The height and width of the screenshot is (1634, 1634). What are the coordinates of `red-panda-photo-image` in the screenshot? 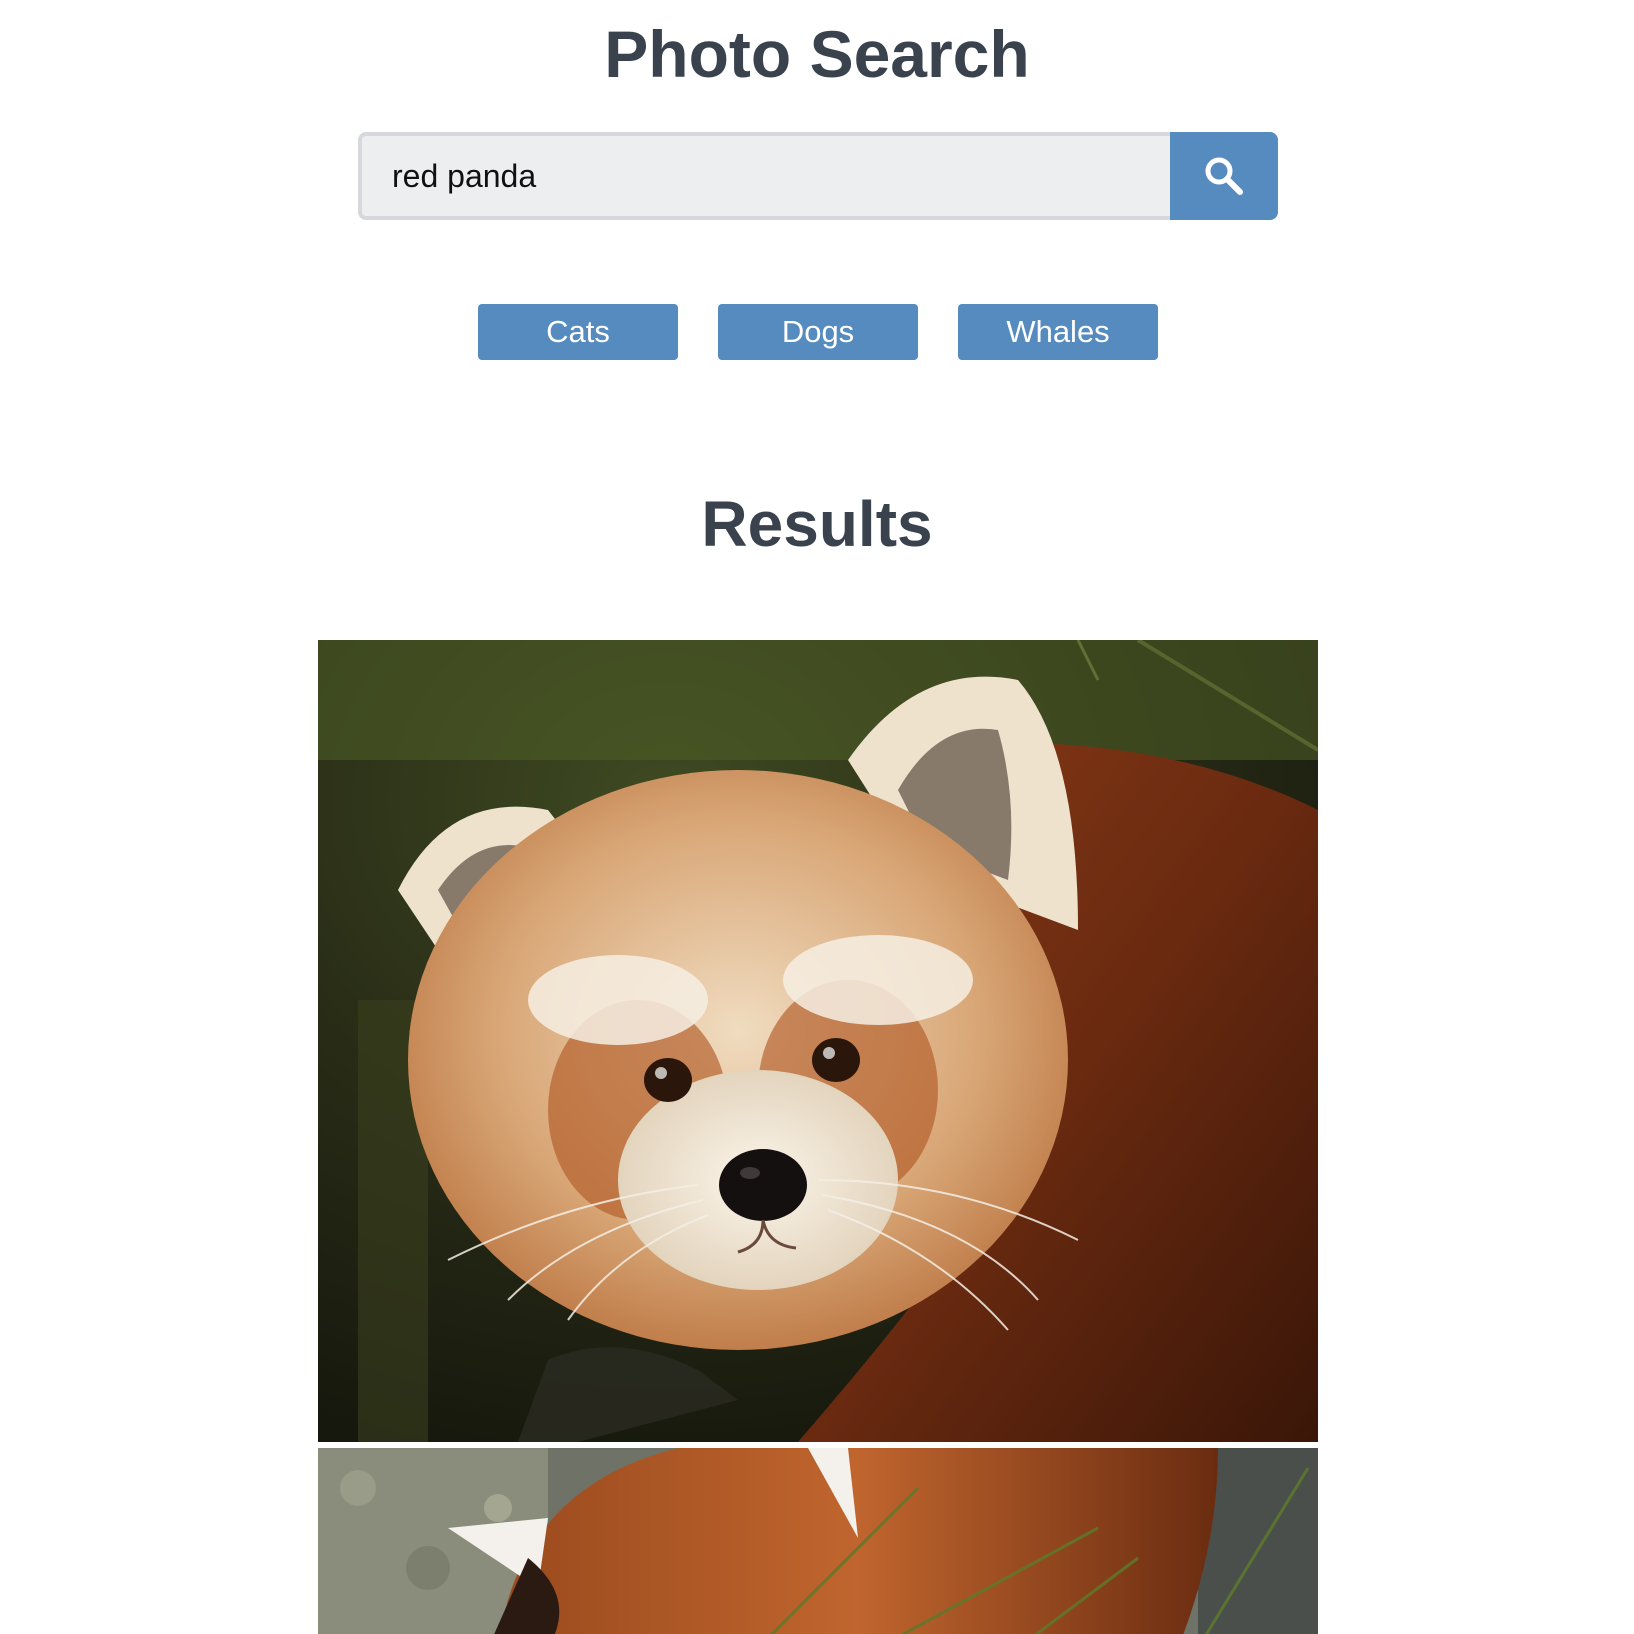 It's located at (818, 1541).